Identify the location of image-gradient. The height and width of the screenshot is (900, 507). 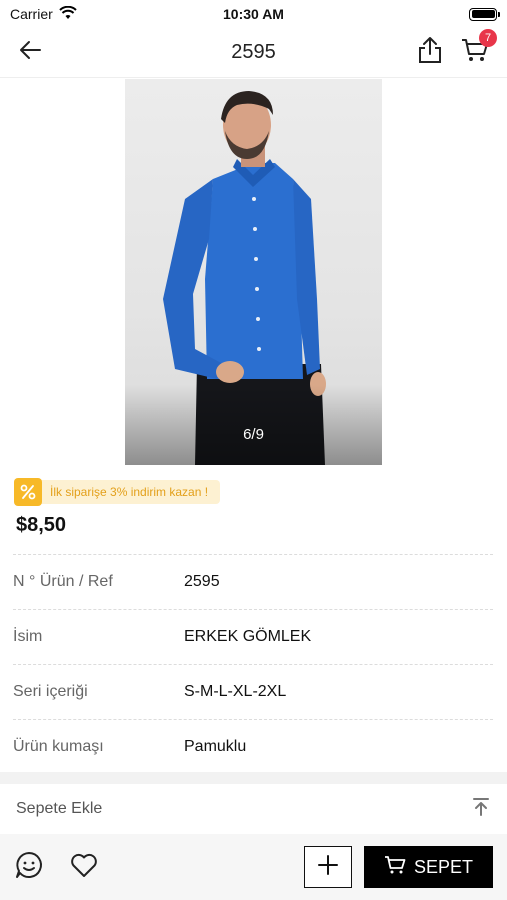
(253, 425).